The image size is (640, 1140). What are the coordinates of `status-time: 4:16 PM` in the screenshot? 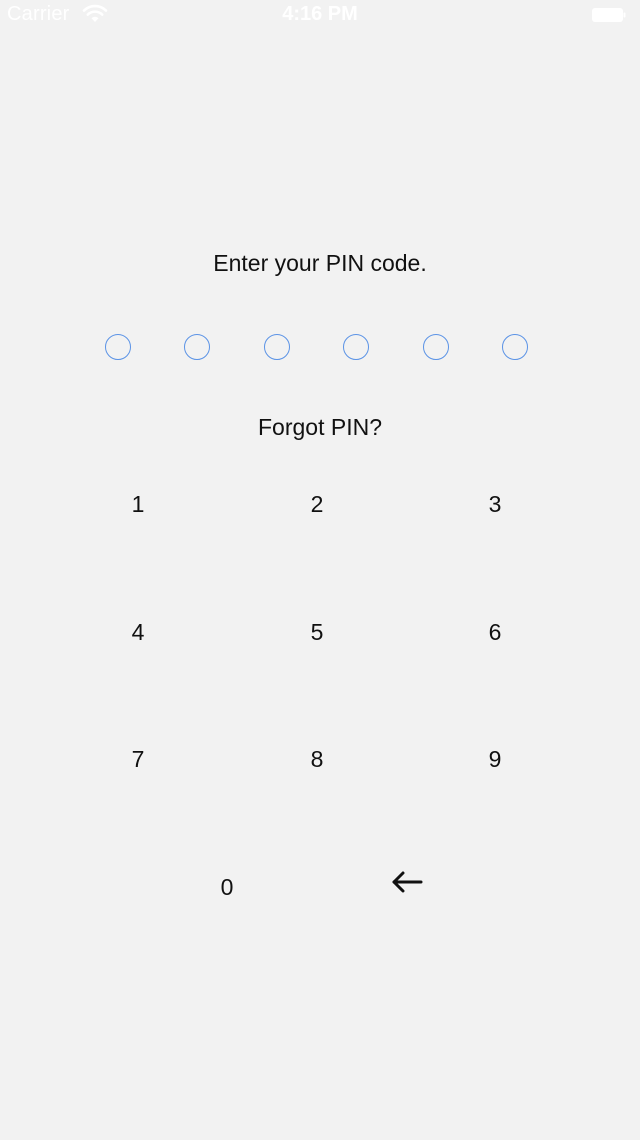 It's located at (320, 14).